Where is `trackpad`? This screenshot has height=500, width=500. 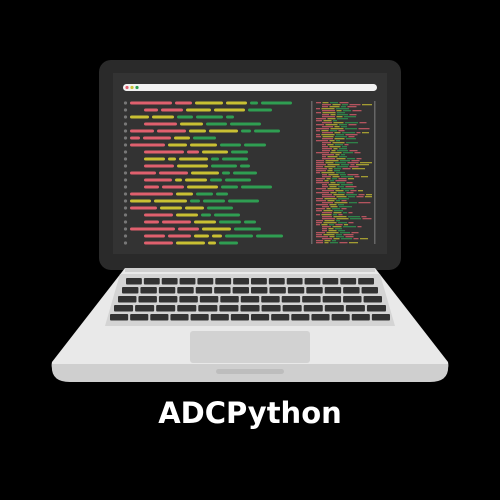 trackpad is located at coordinates (250, 347).